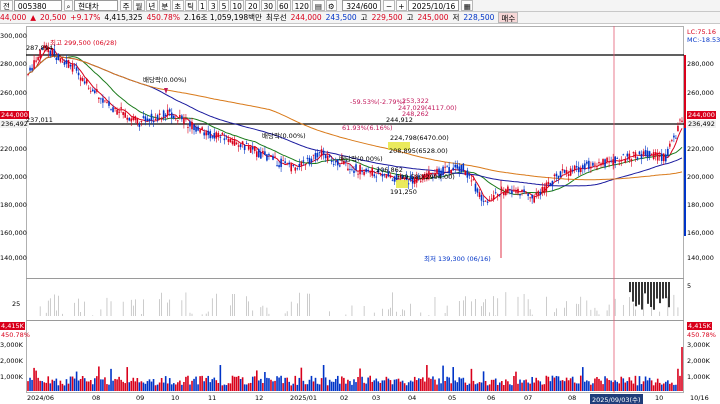 This screenshot has height=404, width=720. What do you see at coordinates (16, 304) in the screenshot?
I see `osc-tick: 25` at bounding box center [16, 304].